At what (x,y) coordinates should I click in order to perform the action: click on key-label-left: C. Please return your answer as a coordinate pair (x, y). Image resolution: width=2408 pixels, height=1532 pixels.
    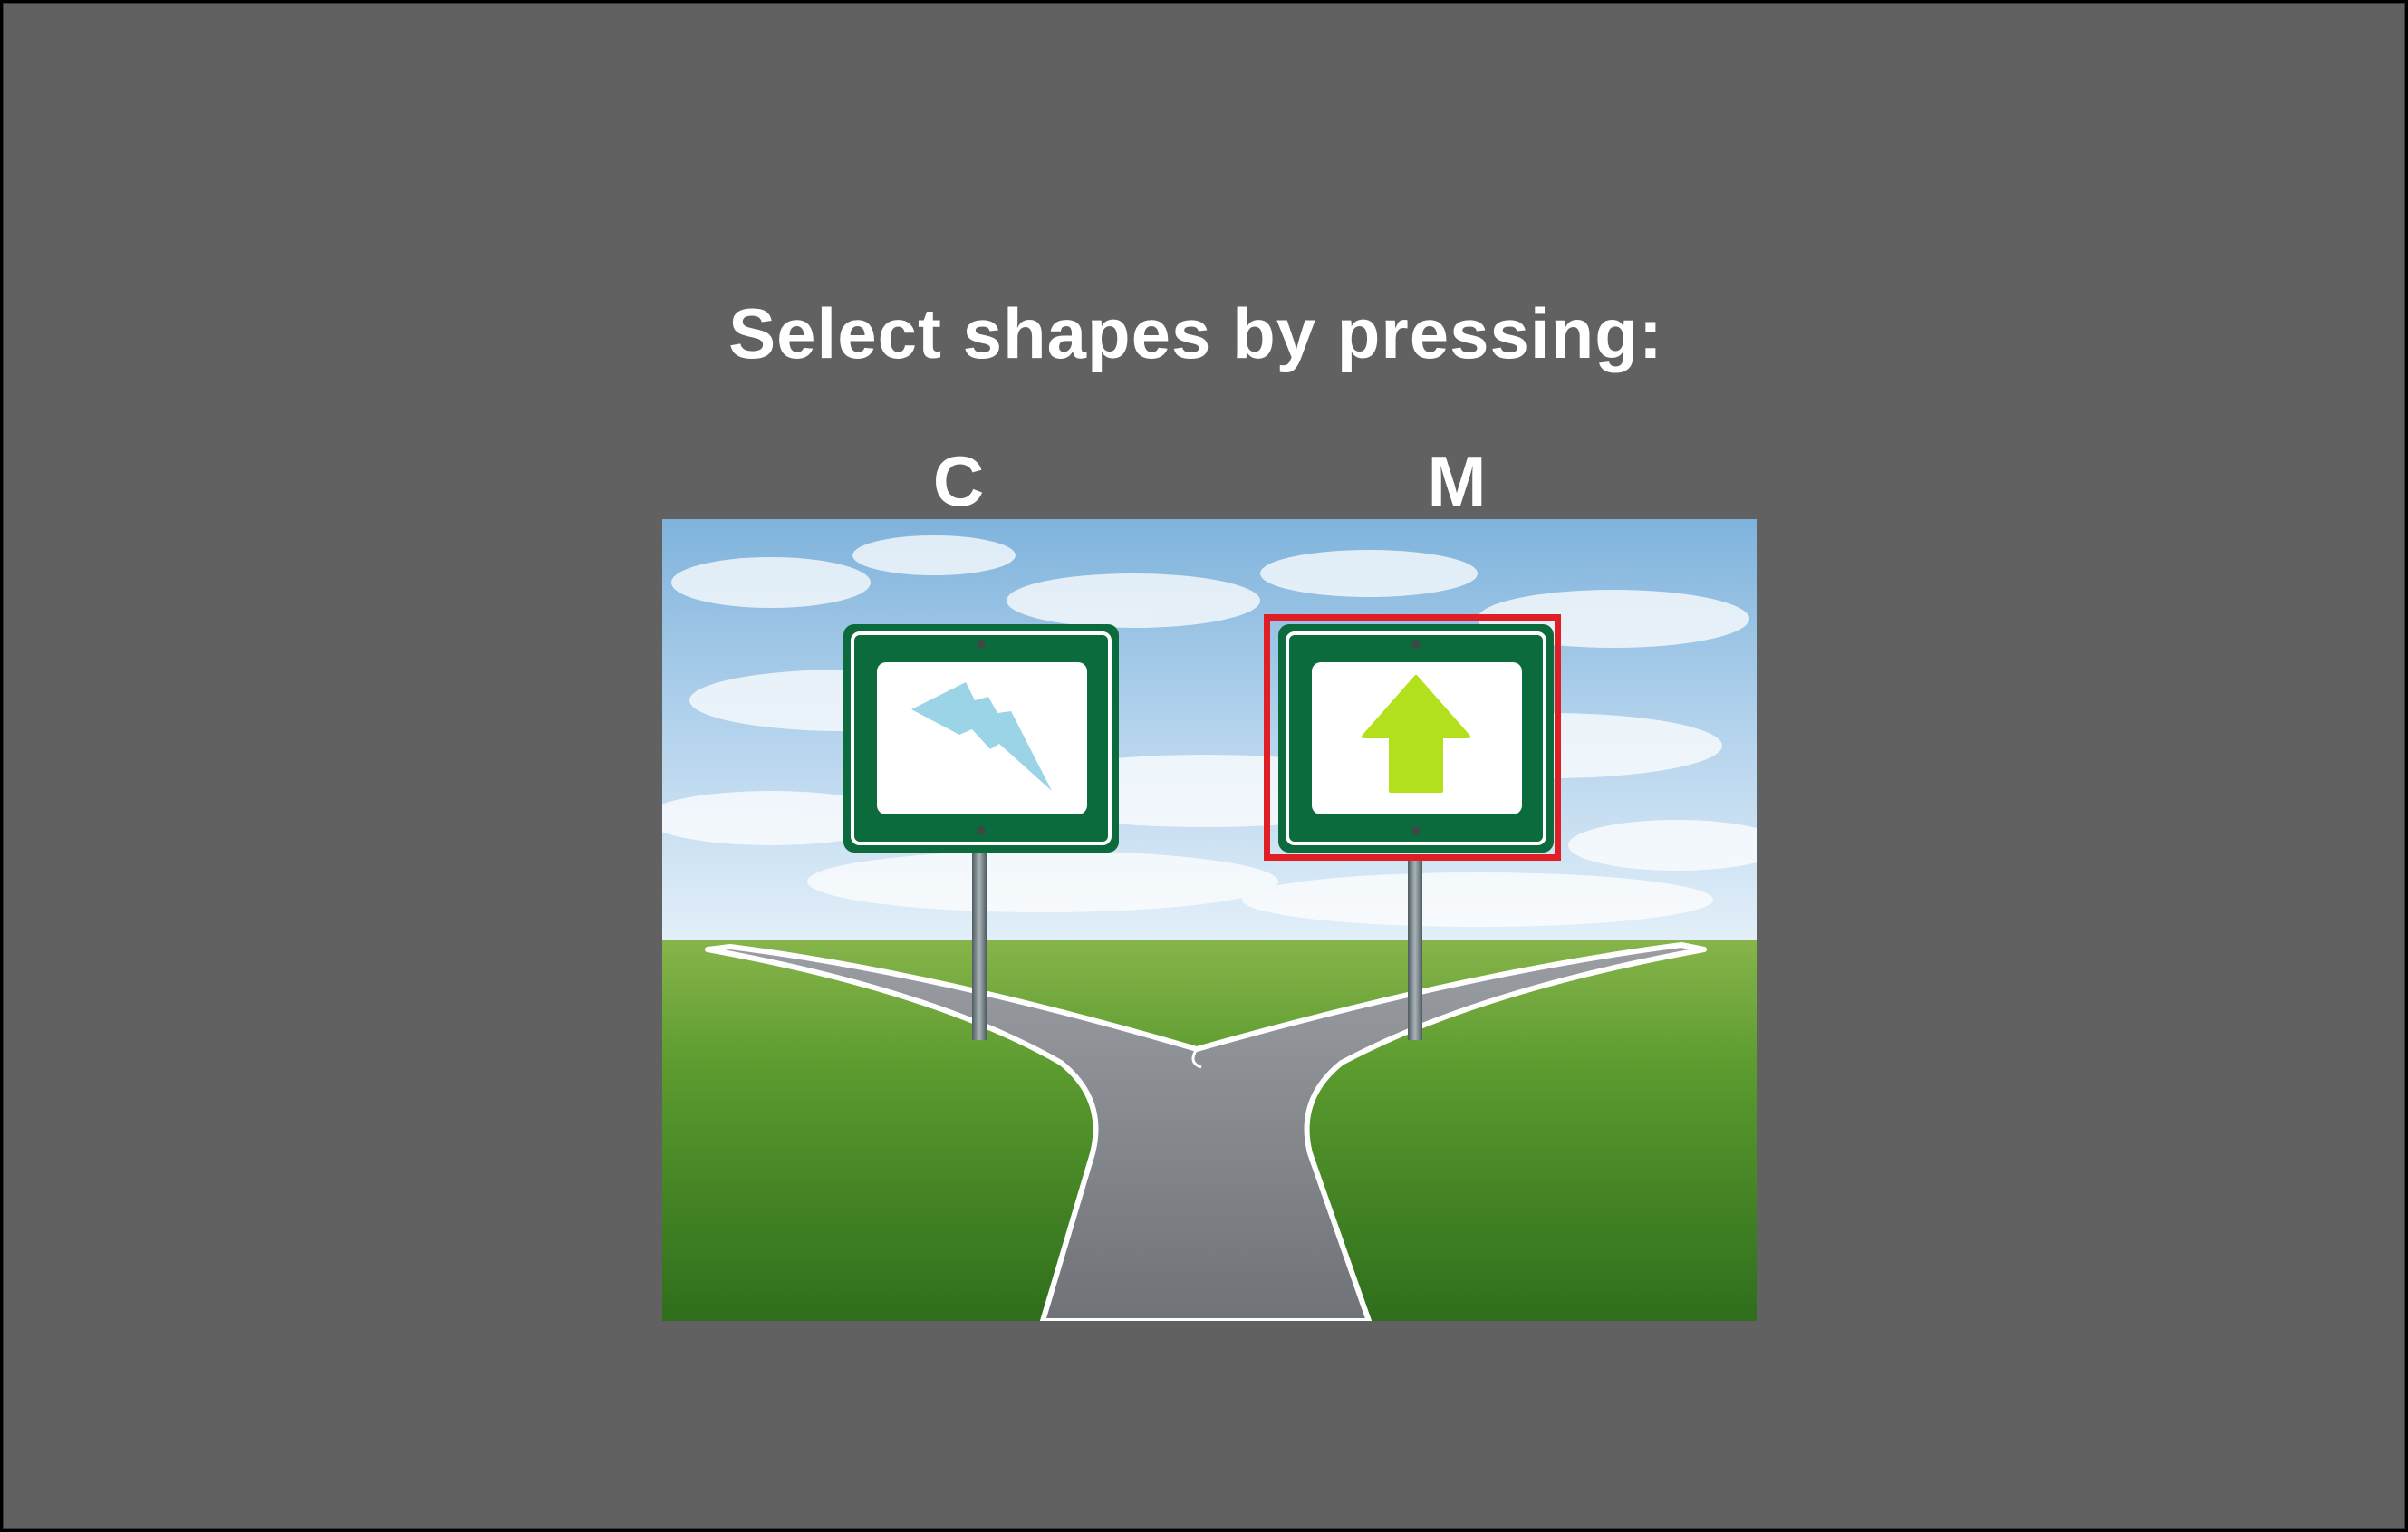
    Looking at the image, I should click on (958, 481).